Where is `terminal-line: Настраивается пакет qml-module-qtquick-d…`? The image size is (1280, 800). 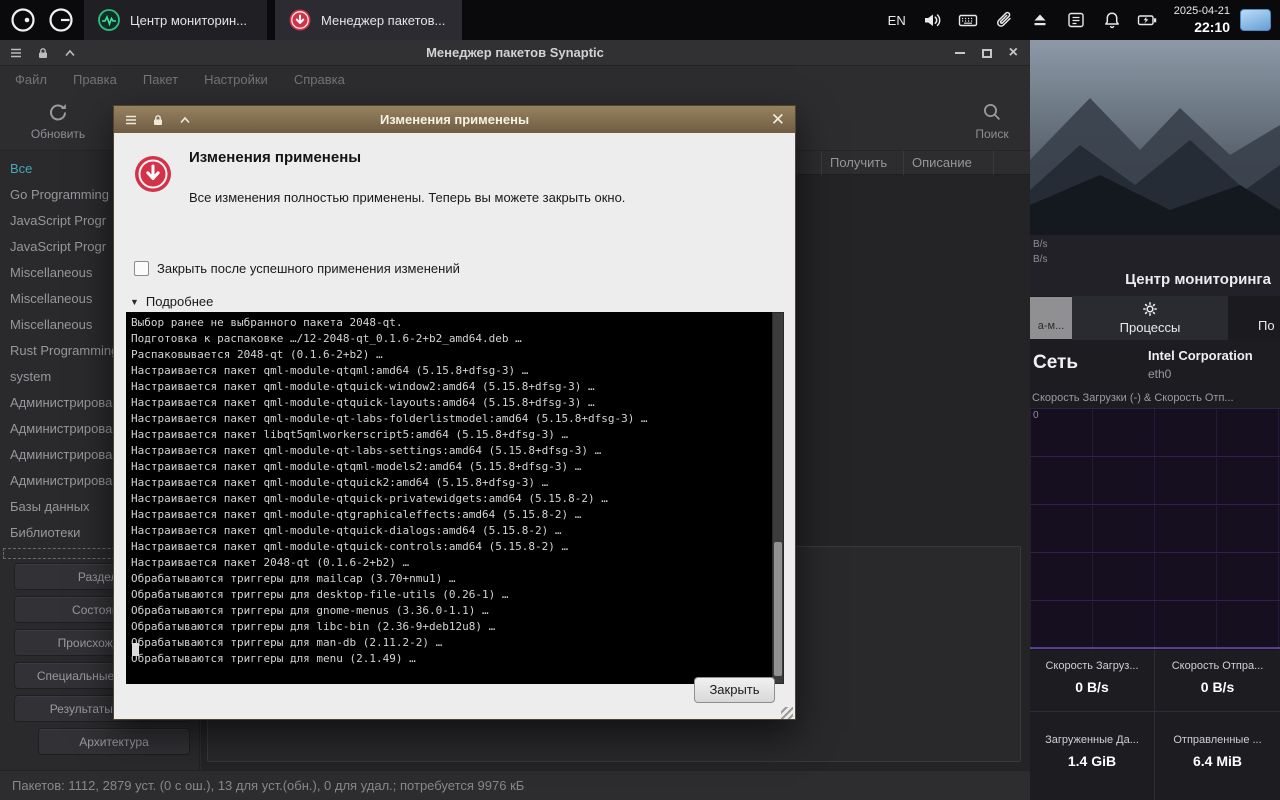 terminal-line: Настраивается пакет qml-module-qtquick-d… is located at coordinates (346, 530).